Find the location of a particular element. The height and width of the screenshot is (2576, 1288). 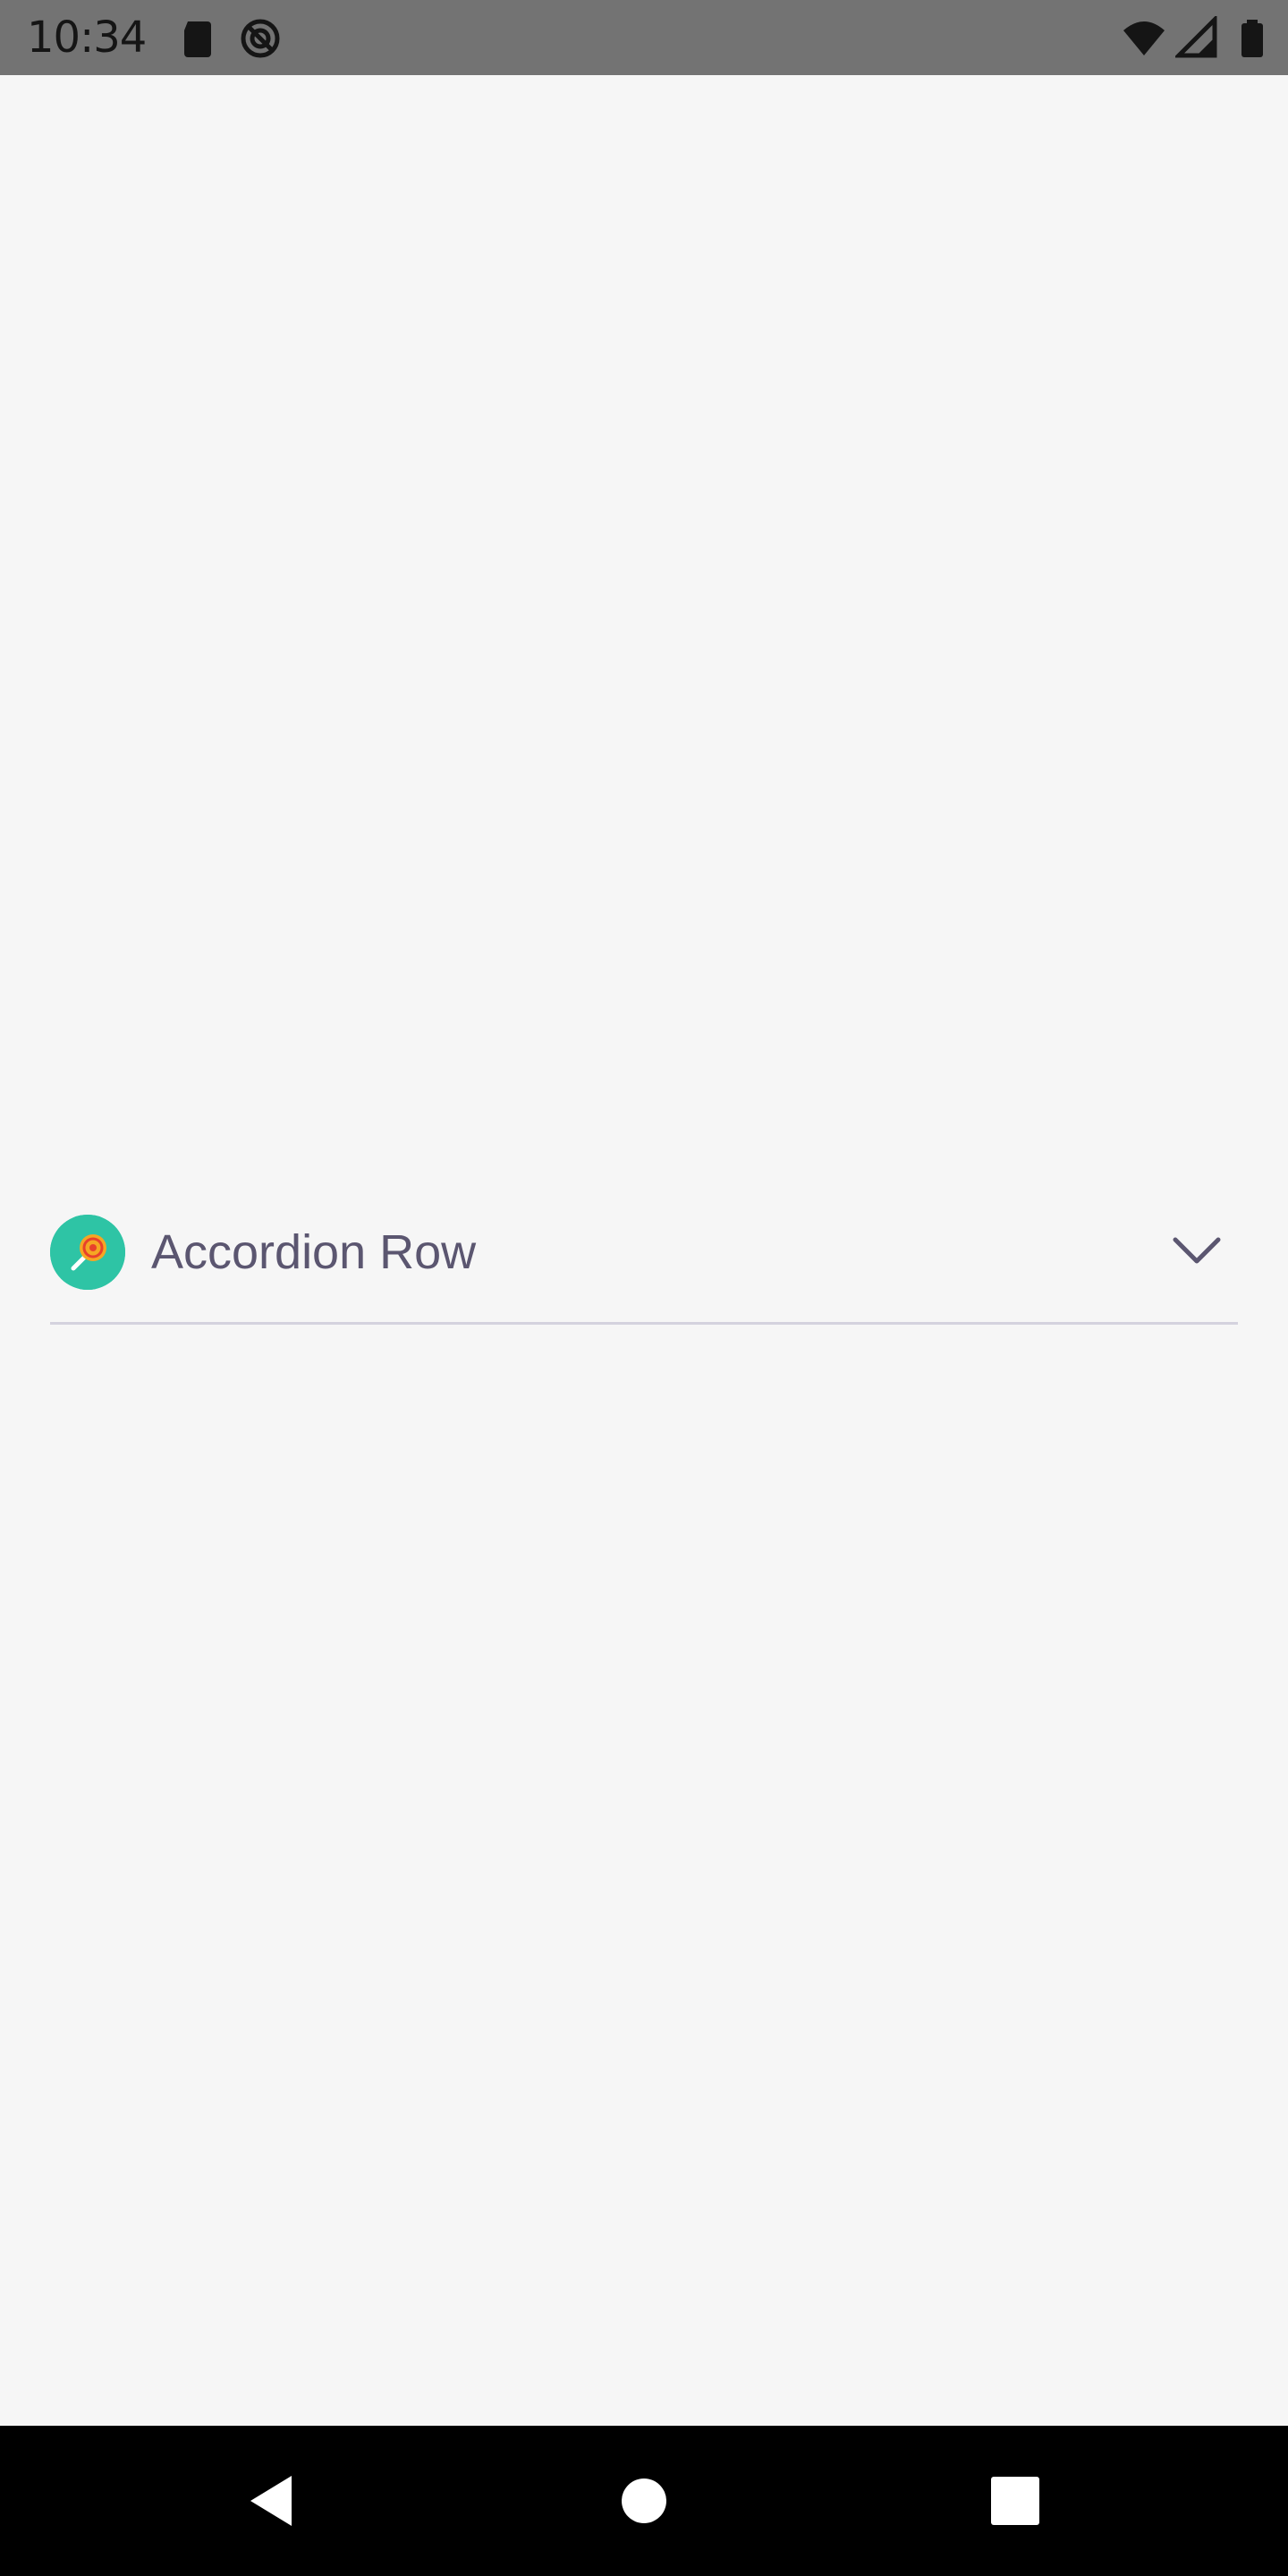

recents-icon is located at coordinates (1015, 2501).